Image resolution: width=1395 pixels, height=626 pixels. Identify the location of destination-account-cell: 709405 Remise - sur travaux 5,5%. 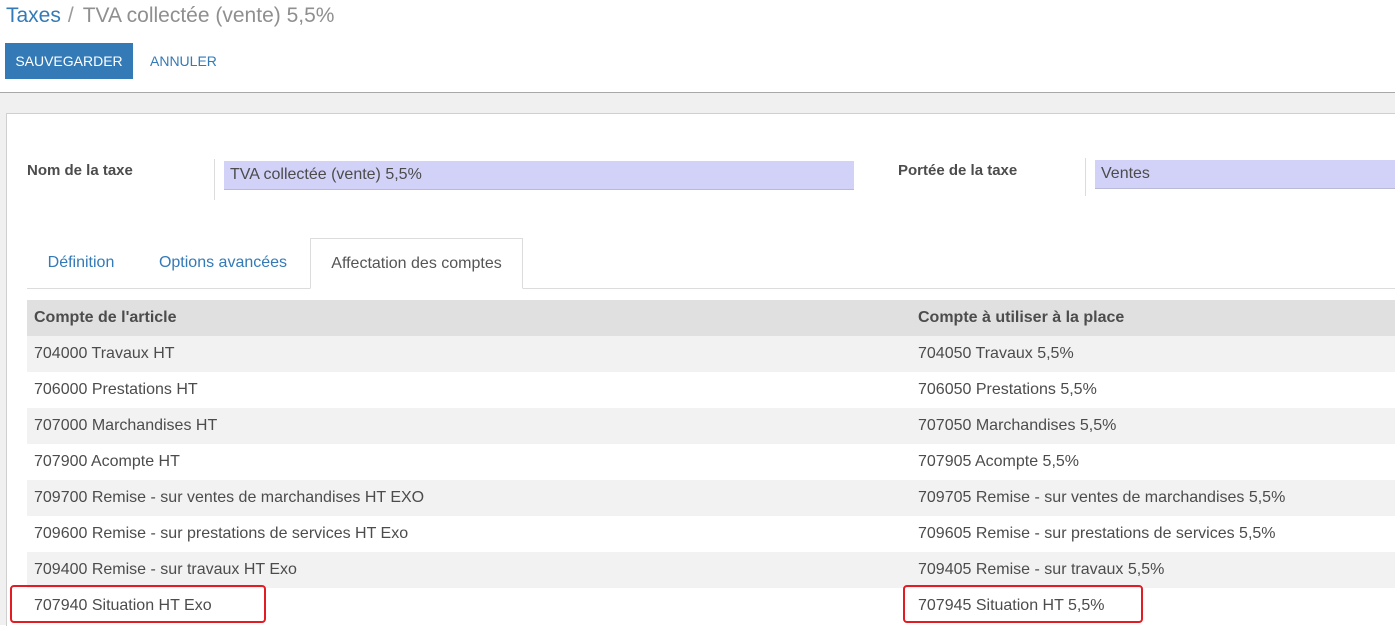
(1153, 570).